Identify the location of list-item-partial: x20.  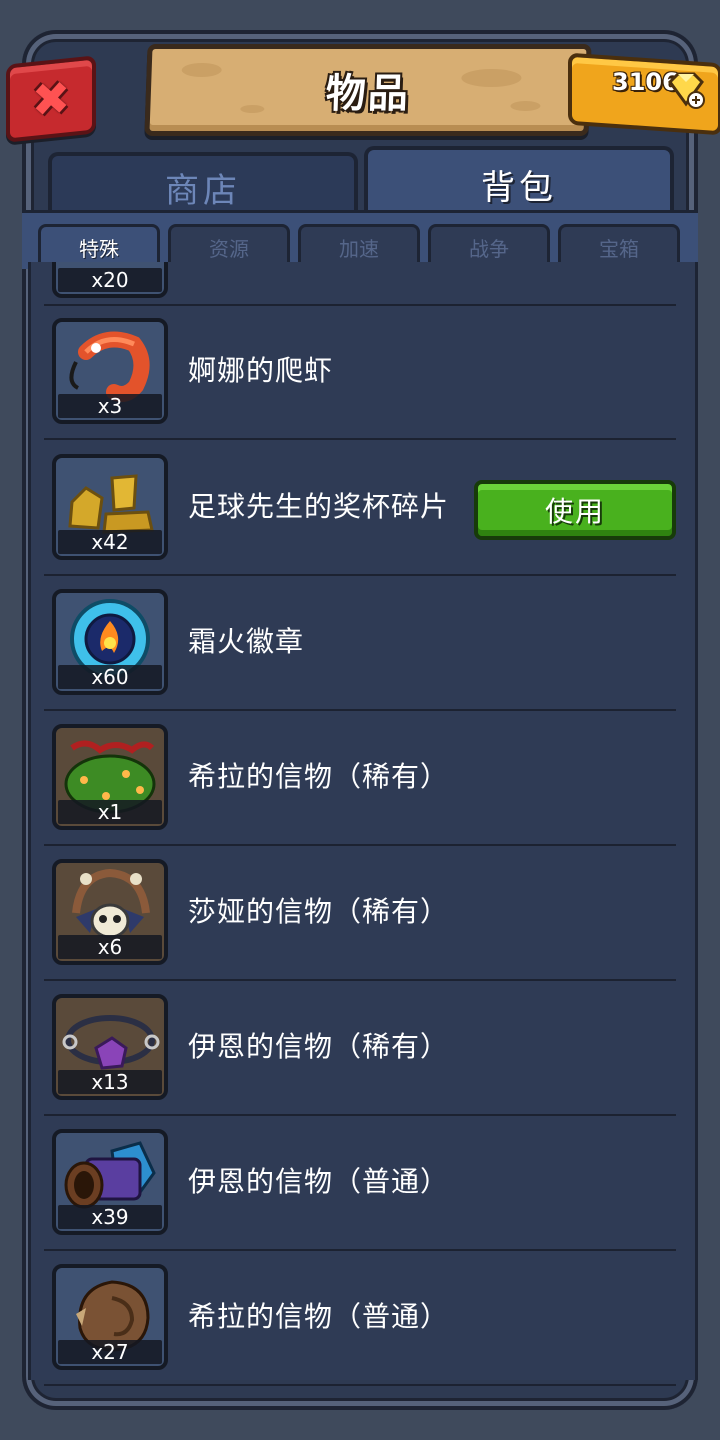
(360, 284).